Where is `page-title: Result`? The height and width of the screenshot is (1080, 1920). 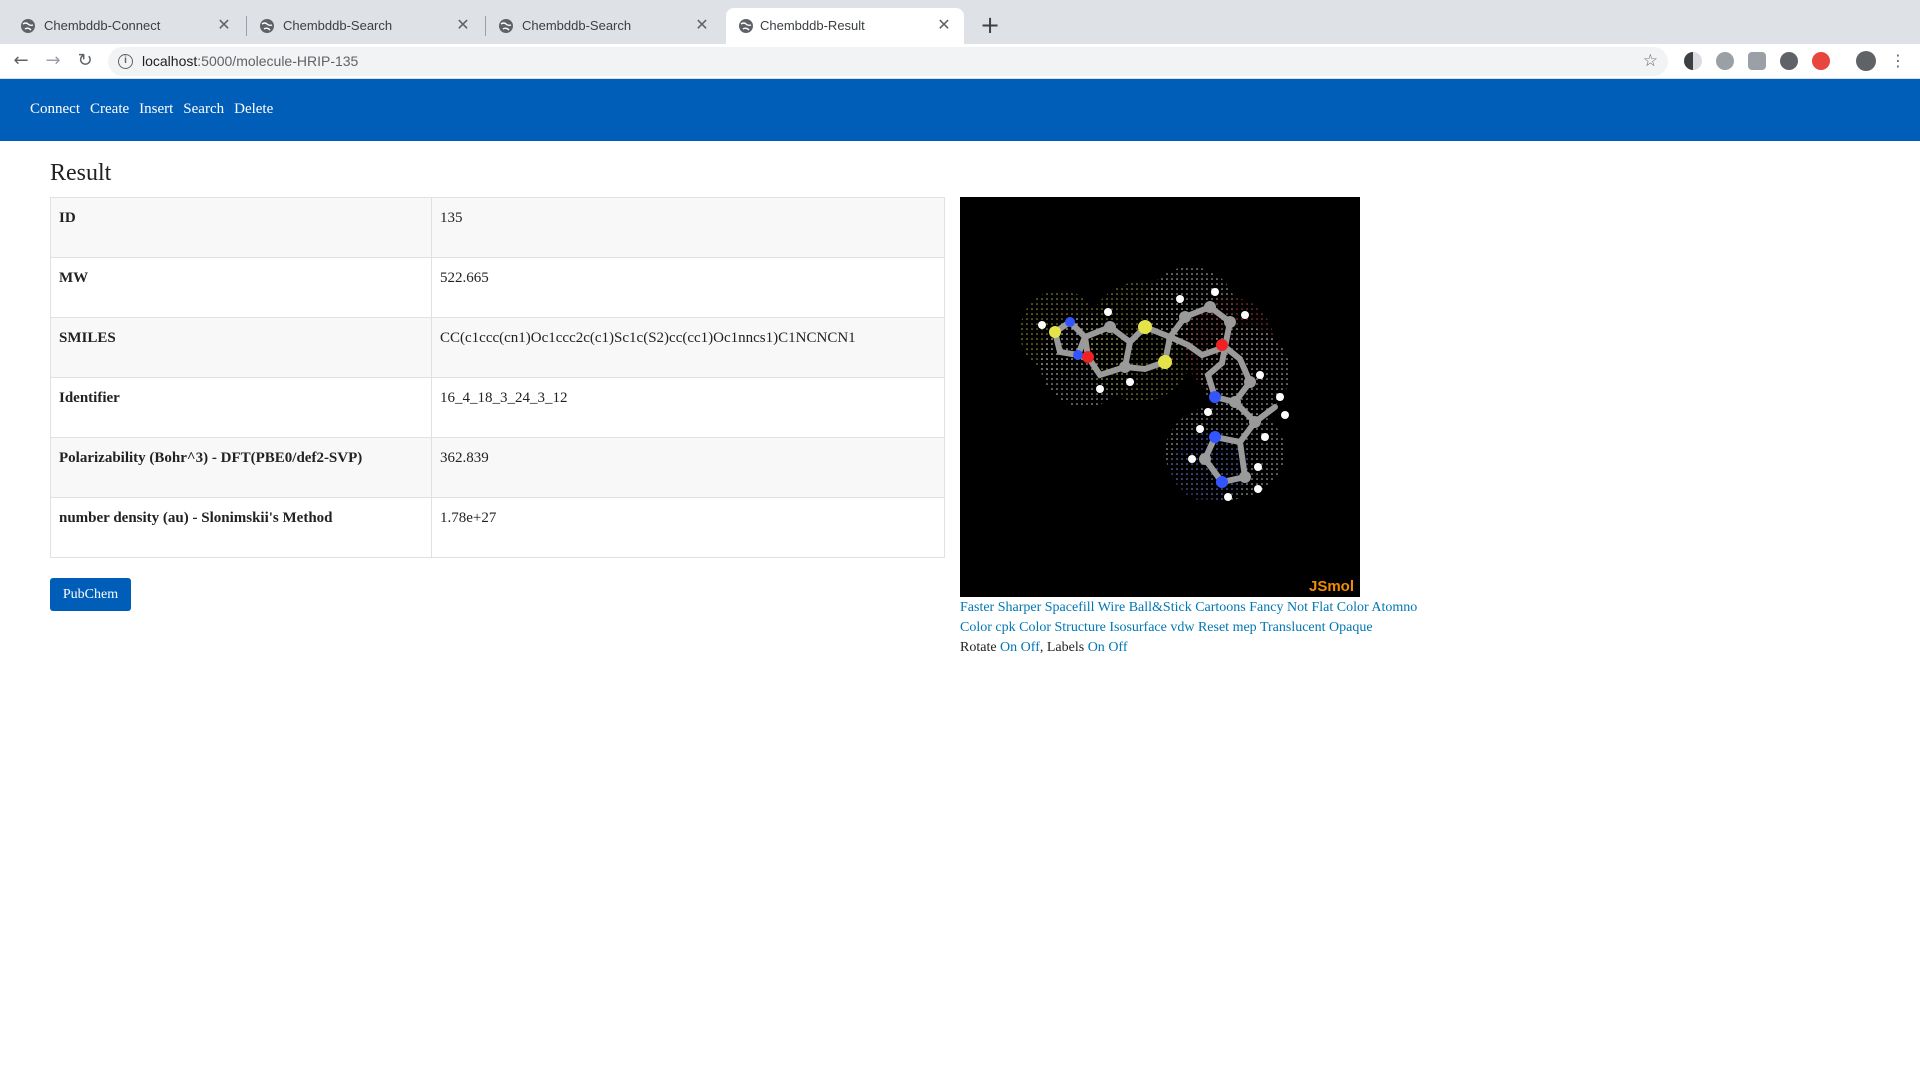 page-title: Result is located at coordinates (81, 173).